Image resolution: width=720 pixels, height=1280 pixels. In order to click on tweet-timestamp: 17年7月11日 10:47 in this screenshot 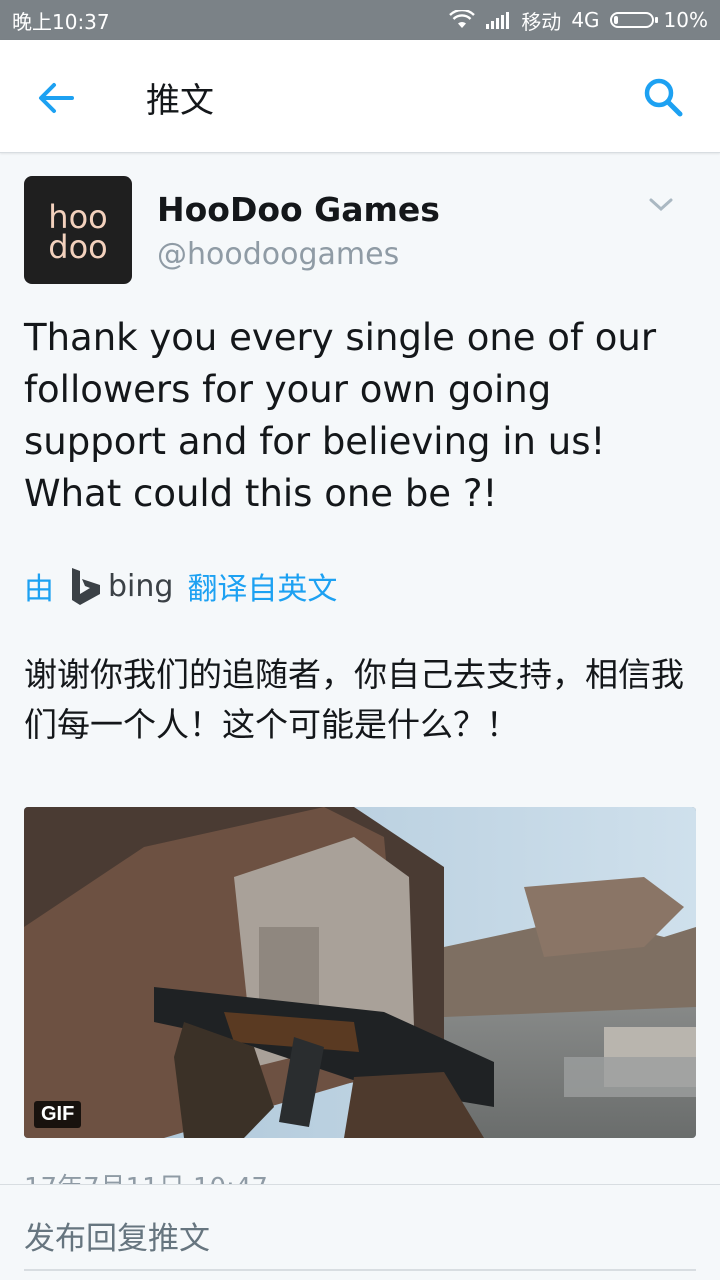, I will do `click(146, 1176)`.